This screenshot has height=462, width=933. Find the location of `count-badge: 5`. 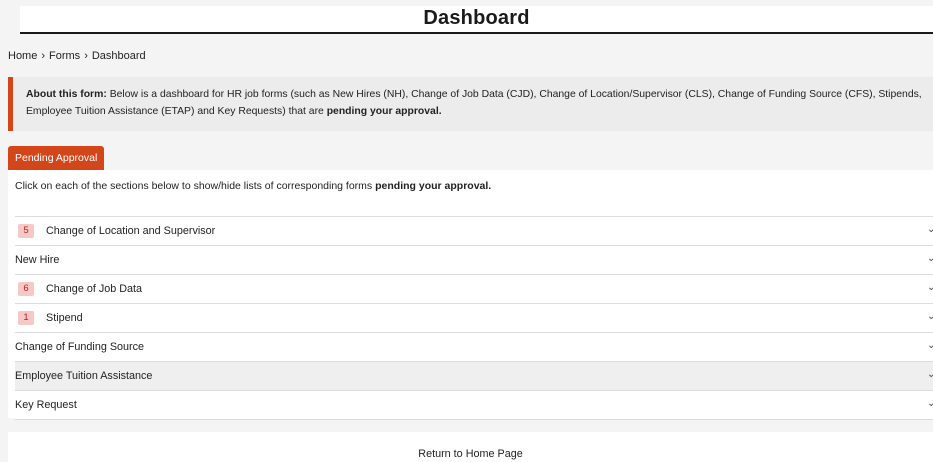

count-badge: 5 is located at coordinates (26, 231).